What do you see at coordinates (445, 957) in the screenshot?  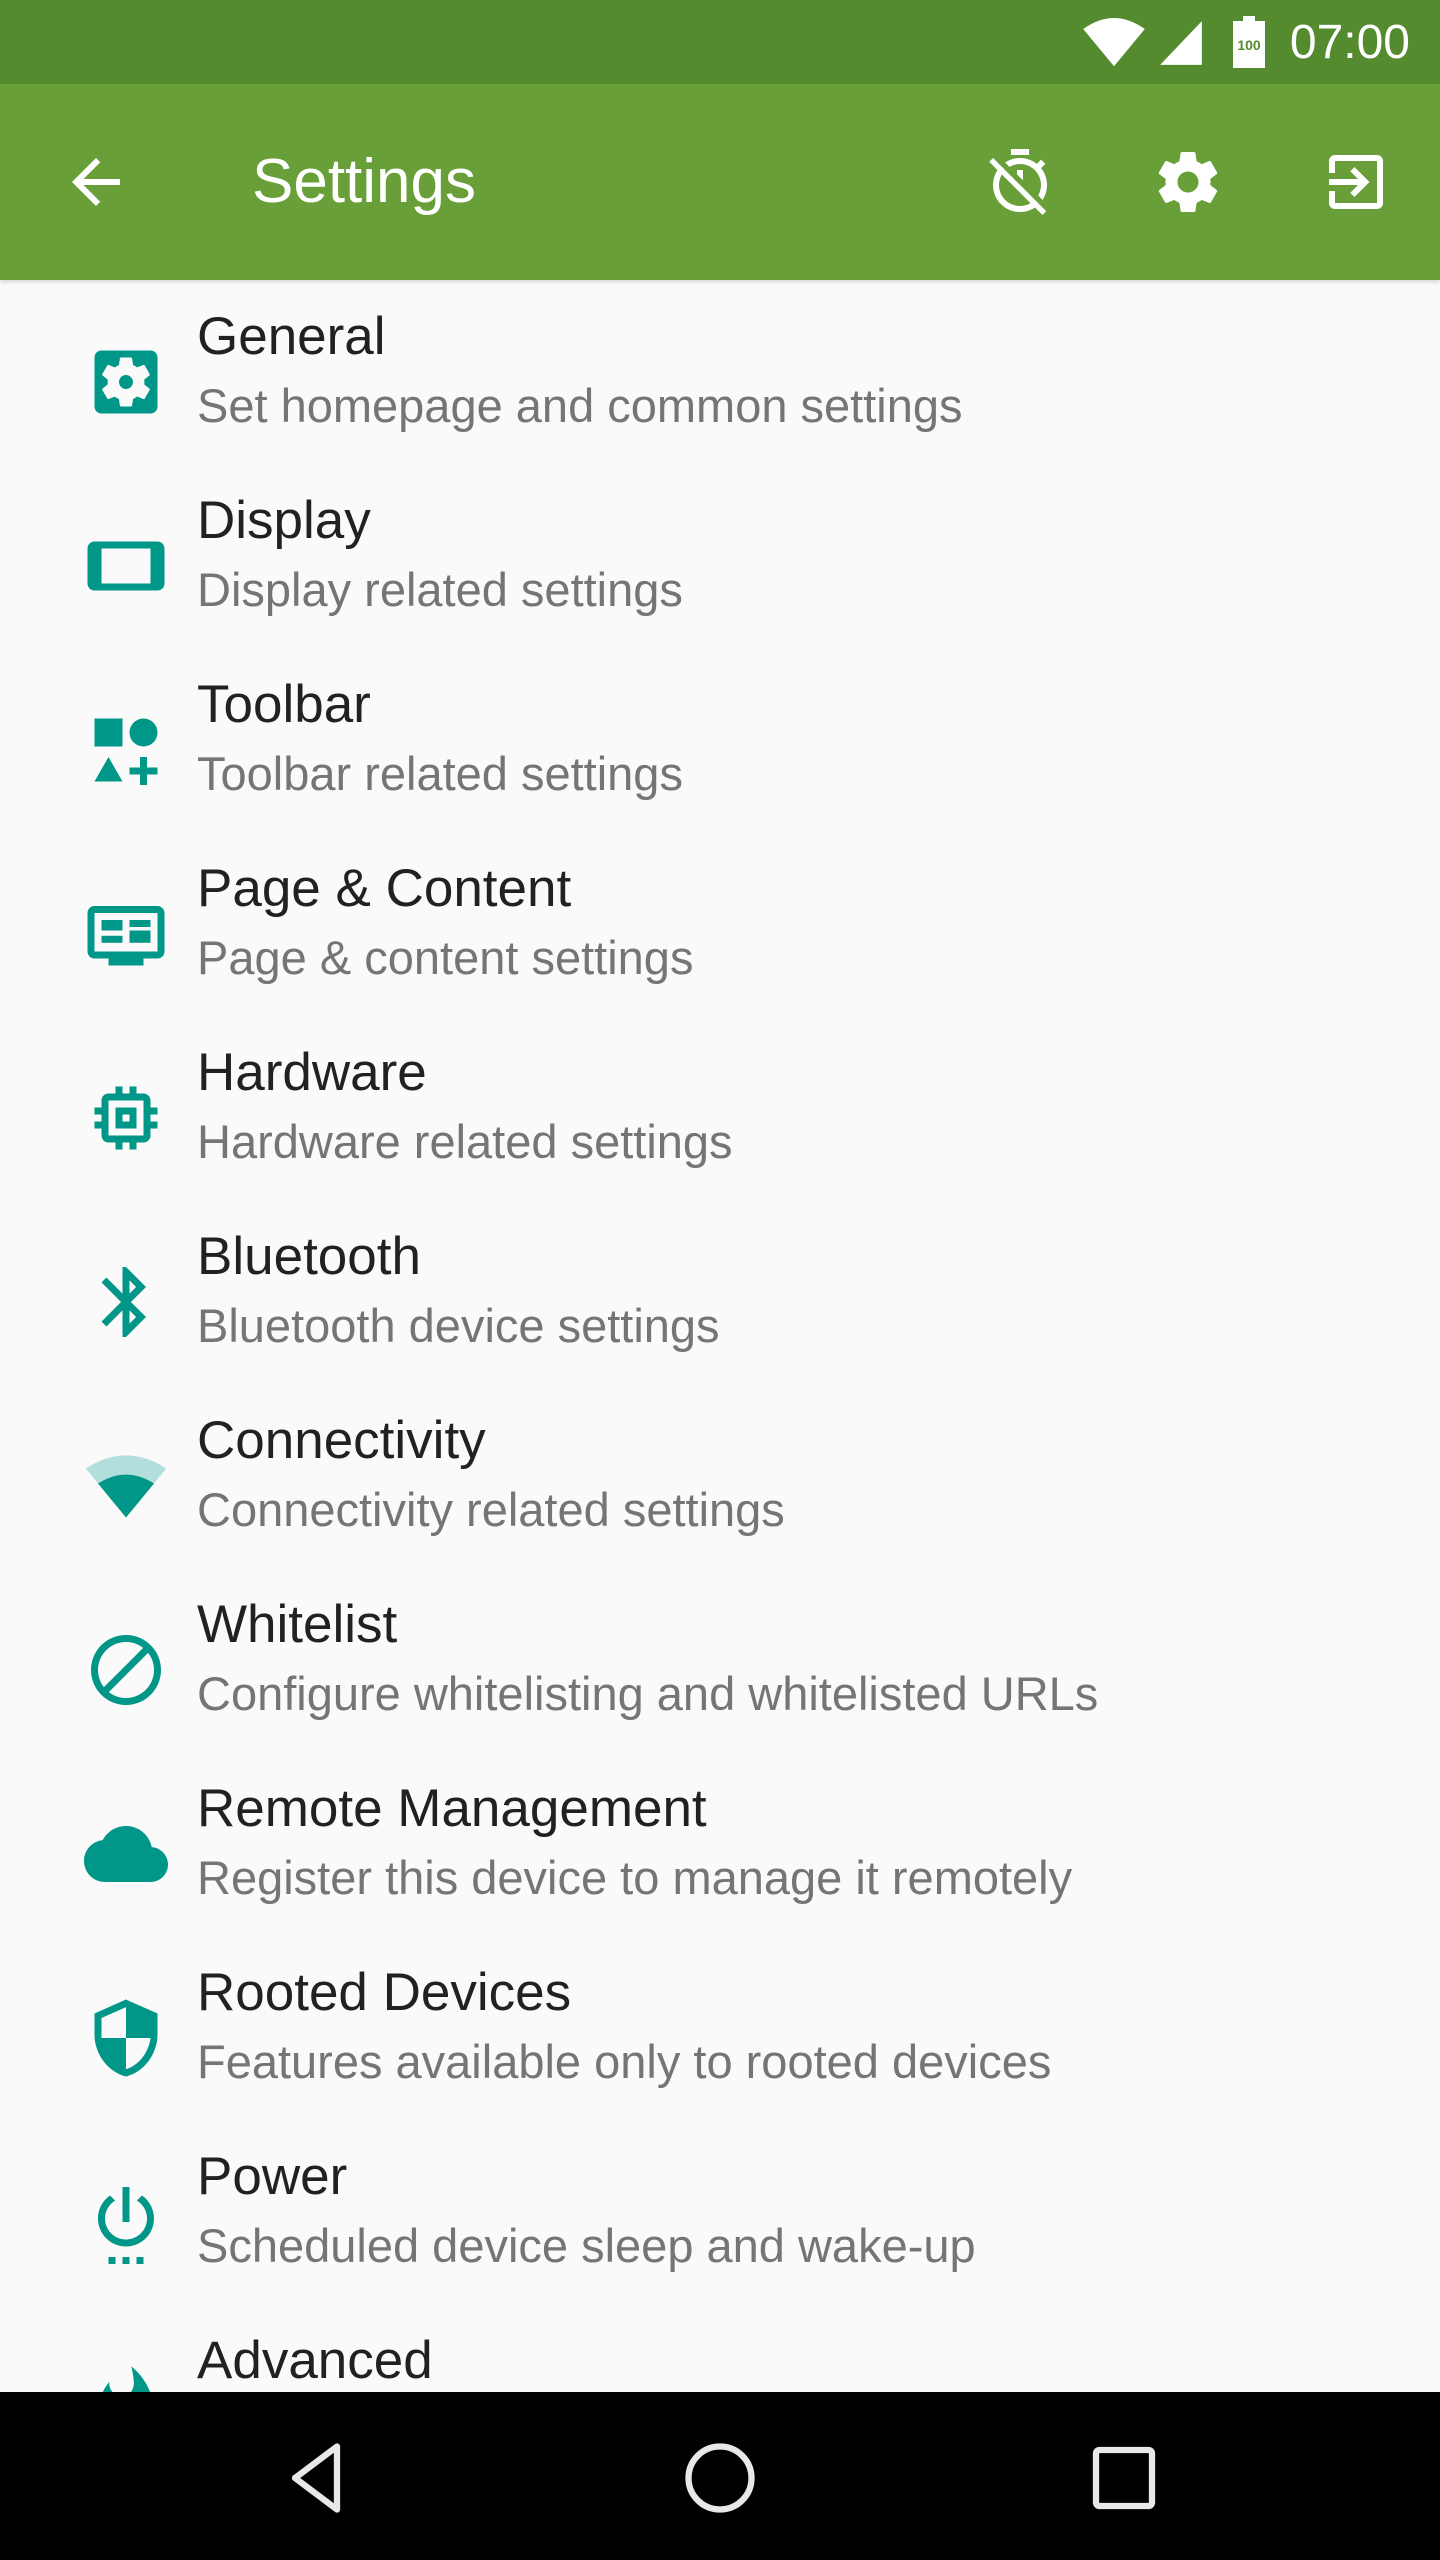 I see `settings-item-subtitle: Page & content settings` at bounding box center [445, 957].